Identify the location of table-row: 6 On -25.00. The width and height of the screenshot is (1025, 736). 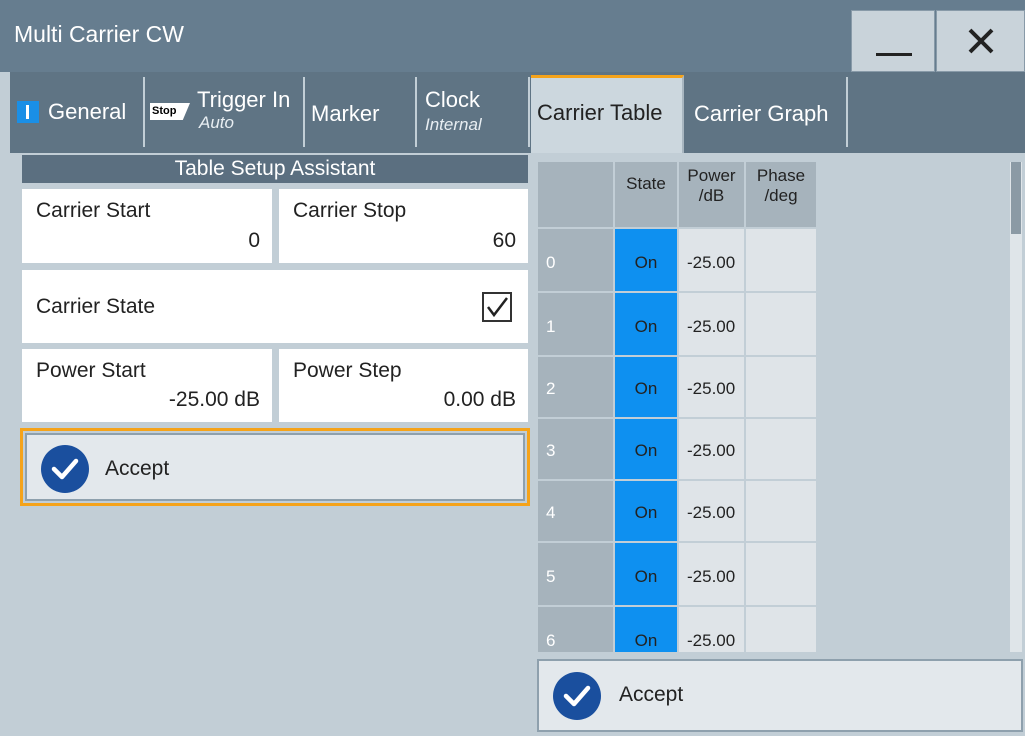
(678, 629).